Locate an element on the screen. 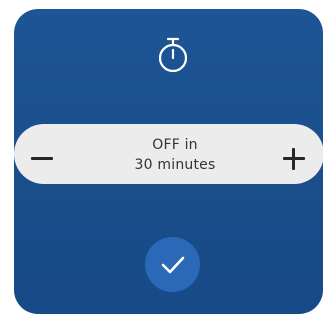 The height and width of the screenshot is (314, 323). timer-status-line2: 30 minutes is located at coordinates (175, 165).